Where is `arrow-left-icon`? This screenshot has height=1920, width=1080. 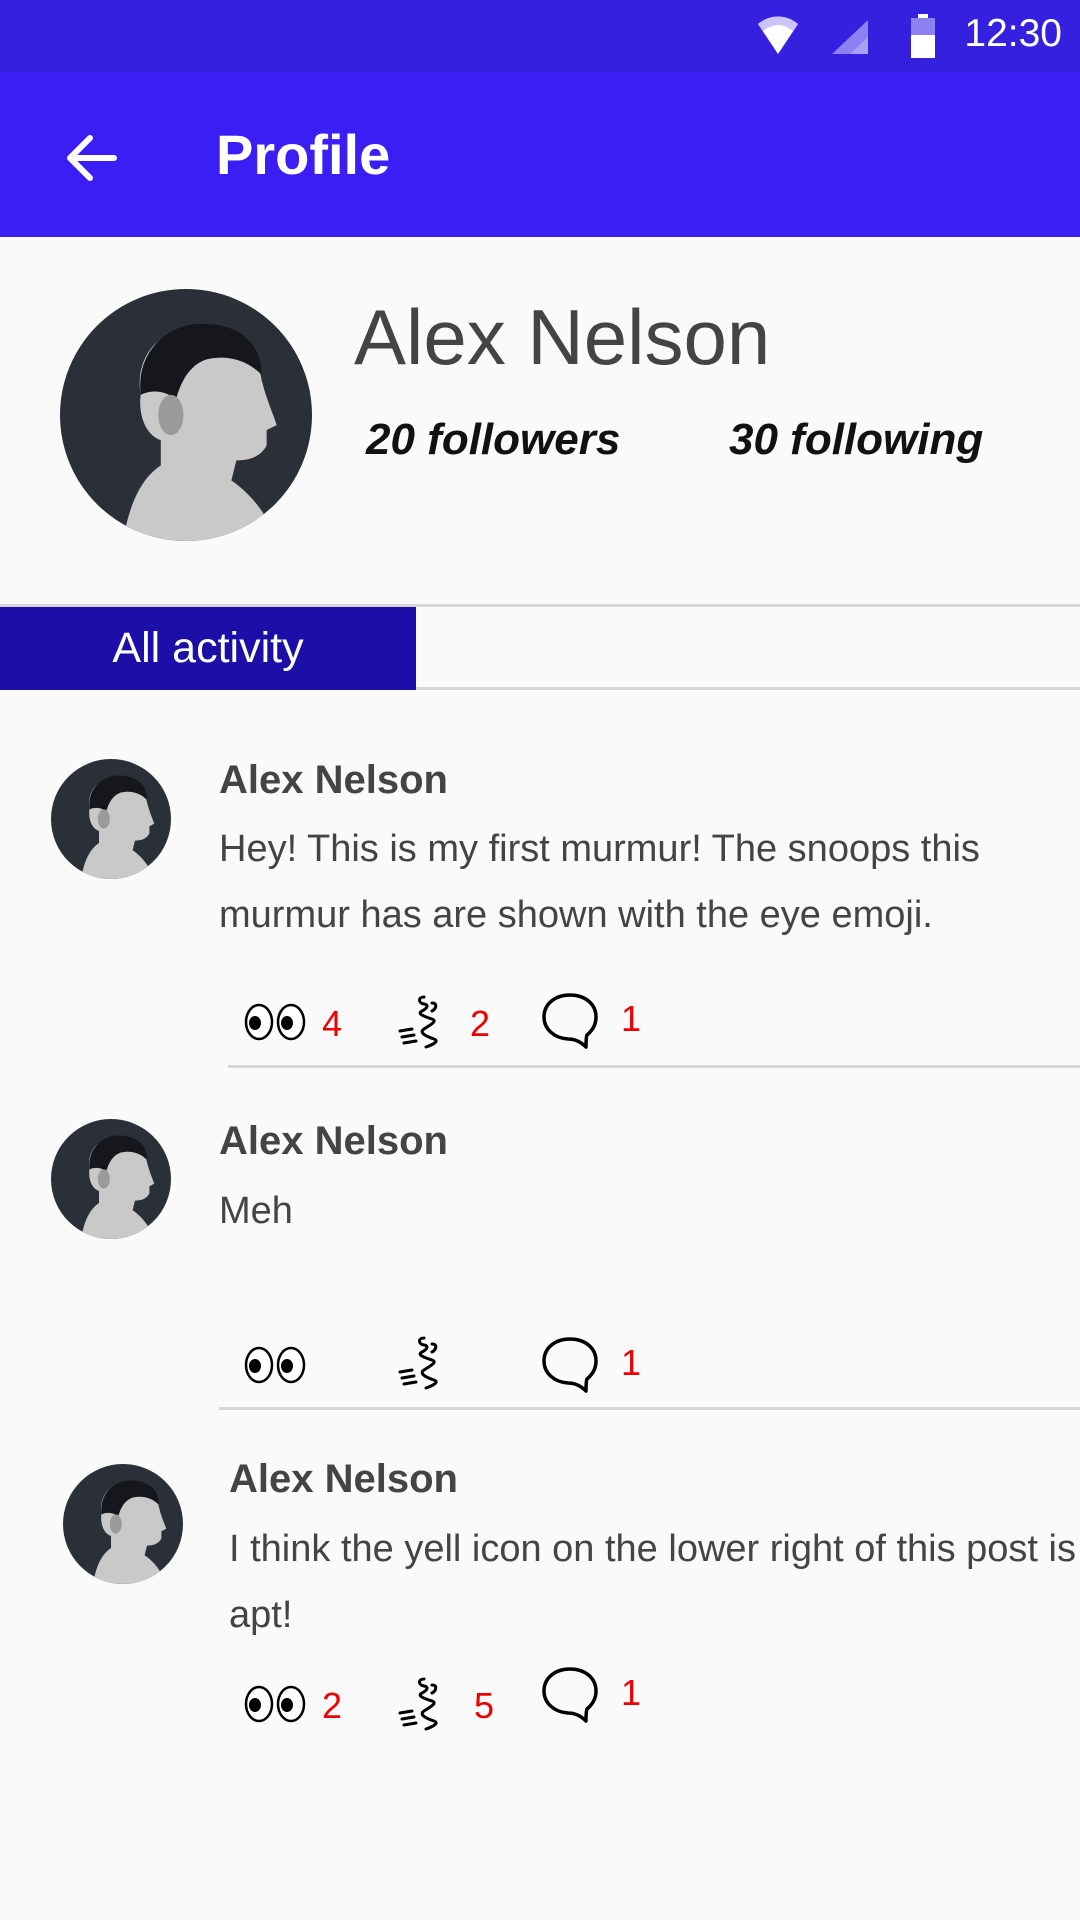 arrow-left-icon is located at coordinates (93, 158).